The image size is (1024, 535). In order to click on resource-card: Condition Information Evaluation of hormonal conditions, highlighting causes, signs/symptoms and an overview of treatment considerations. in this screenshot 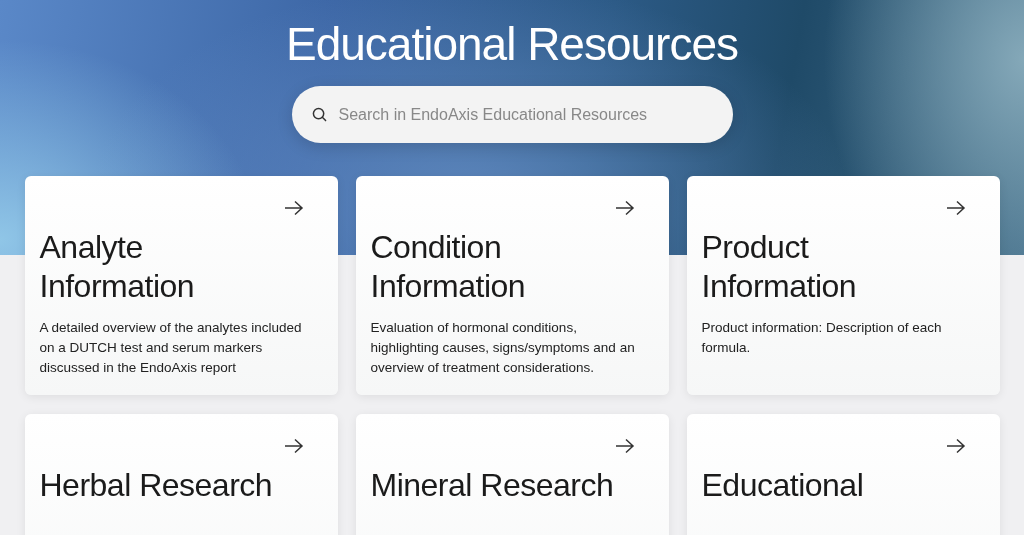, I will do `click(512, 285)`.